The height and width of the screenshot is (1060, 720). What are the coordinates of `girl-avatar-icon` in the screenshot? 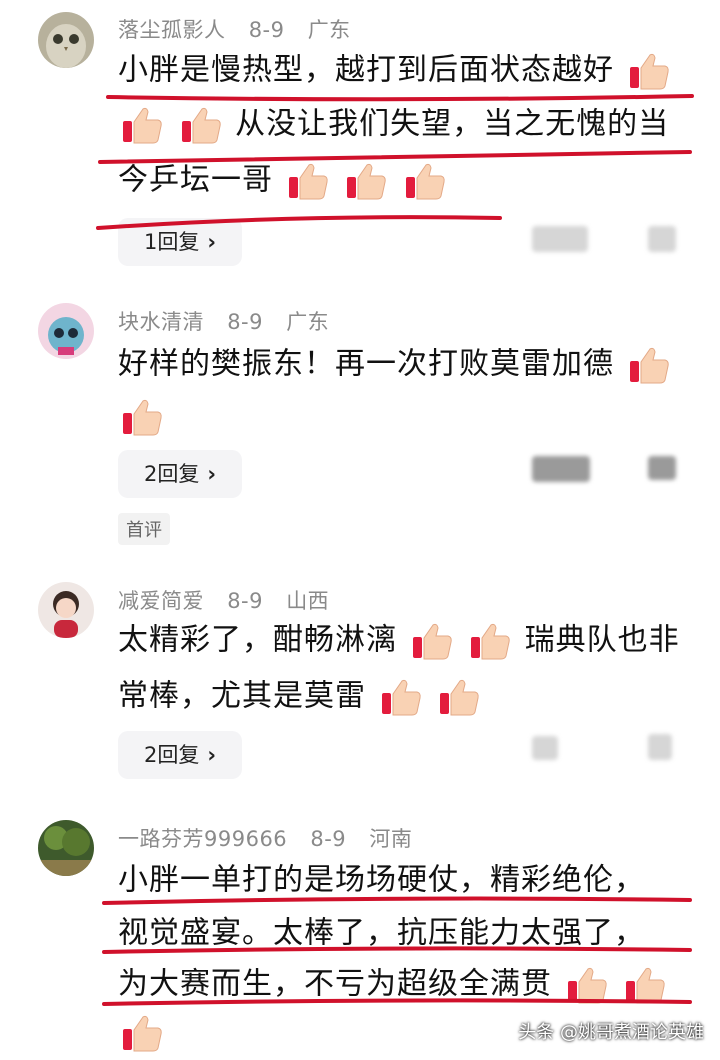 It's located at (66, 610).